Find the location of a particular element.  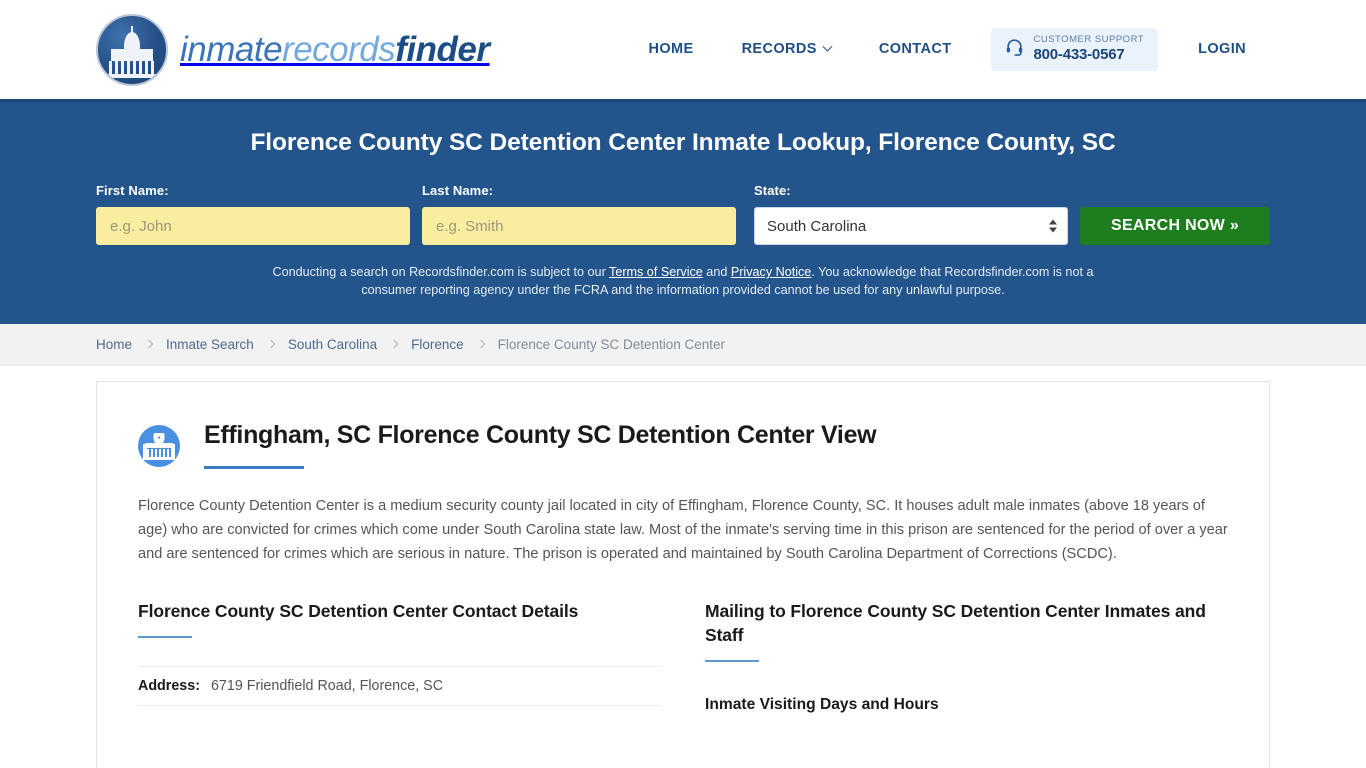

last-name-label: Last Name: is located at coordinates (458, 190).